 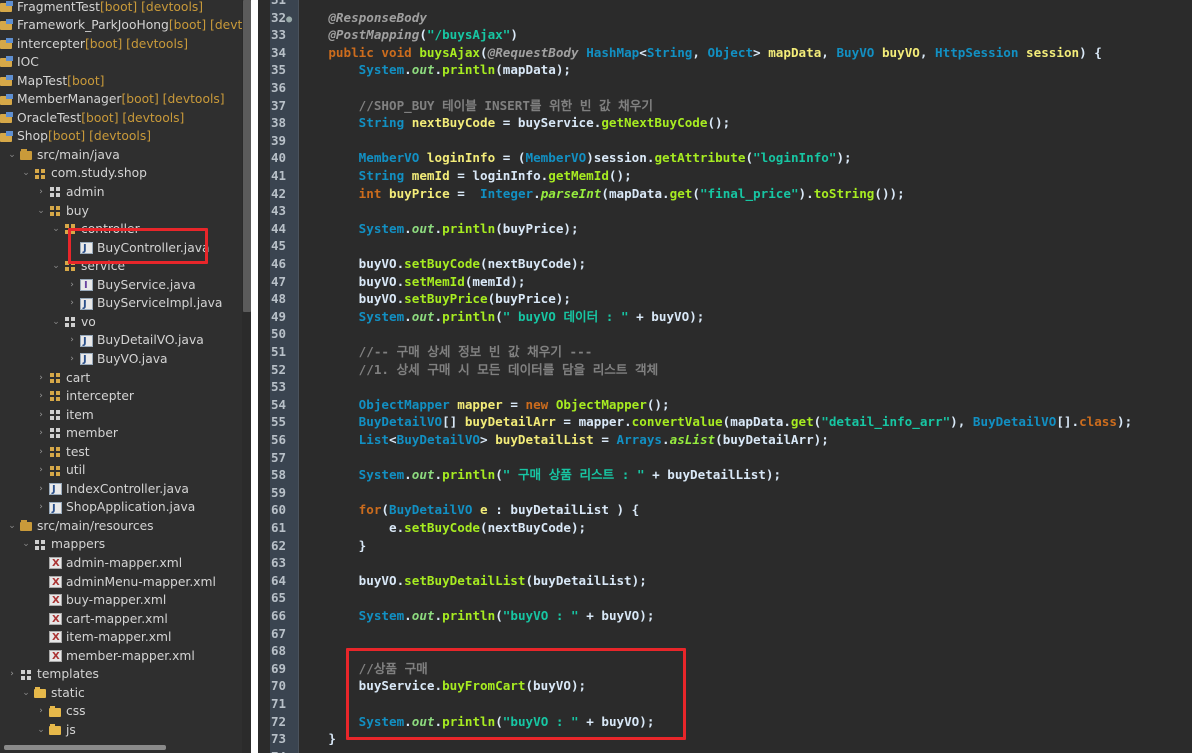 What do you see at coordinates (442, 264) in the screenshot?
I see `code-line: buyVO.setBuyCode(nextBuyCode);` at bounding box center [442, 264].